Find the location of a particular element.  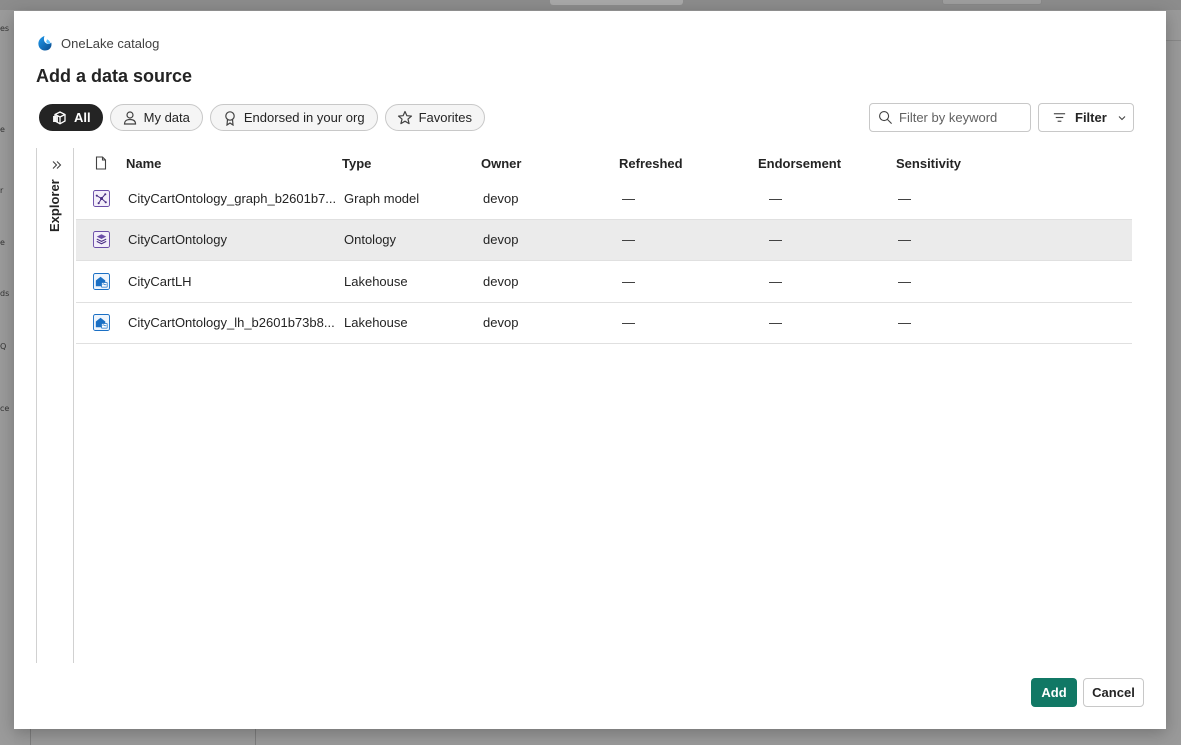

person-icon is located at coordinates (129, 117).